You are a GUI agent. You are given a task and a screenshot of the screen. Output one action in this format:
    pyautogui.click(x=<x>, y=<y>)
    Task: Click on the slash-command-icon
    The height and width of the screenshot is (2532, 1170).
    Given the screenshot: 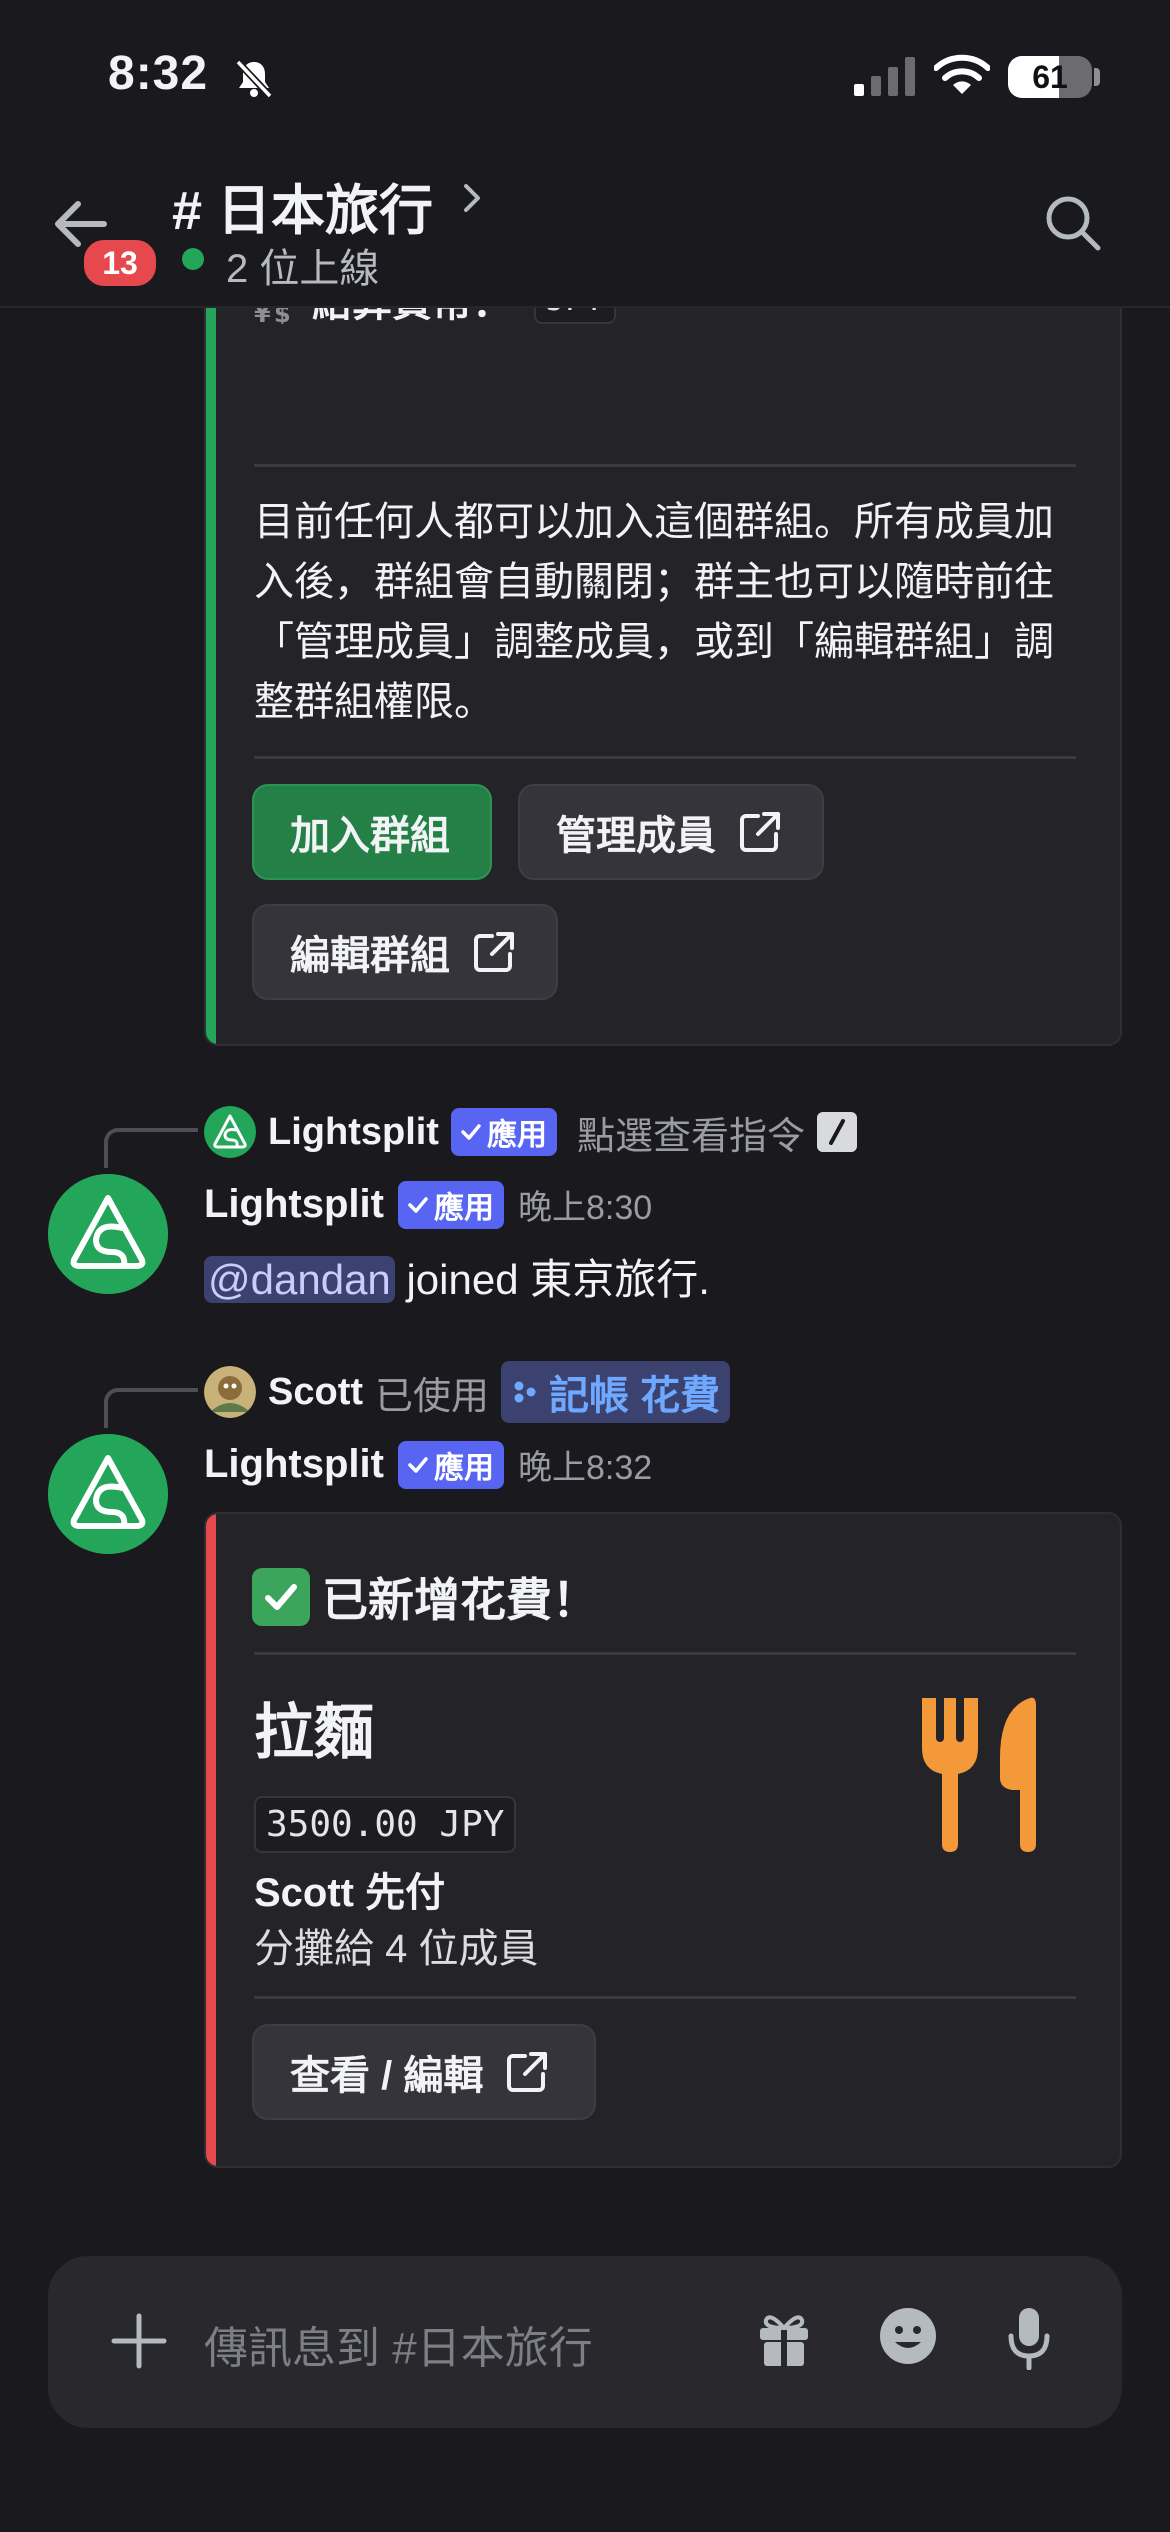 What is the action you would take?
    pyautogui.click(x=836, y=1132)
    